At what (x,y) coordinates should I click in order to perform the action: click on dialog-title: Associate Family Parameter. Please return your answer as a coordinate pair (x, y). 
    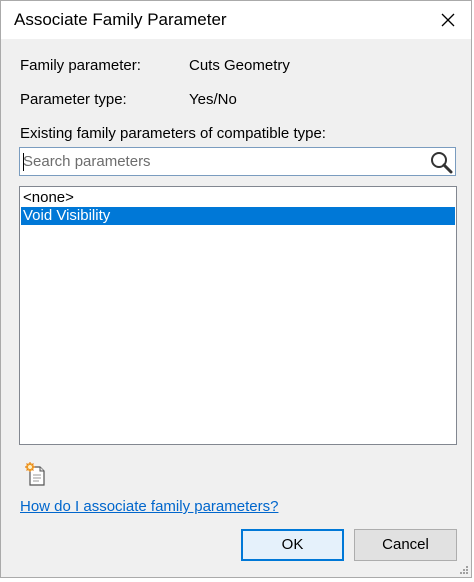
    Looking at the image, I should click on (120, 19).